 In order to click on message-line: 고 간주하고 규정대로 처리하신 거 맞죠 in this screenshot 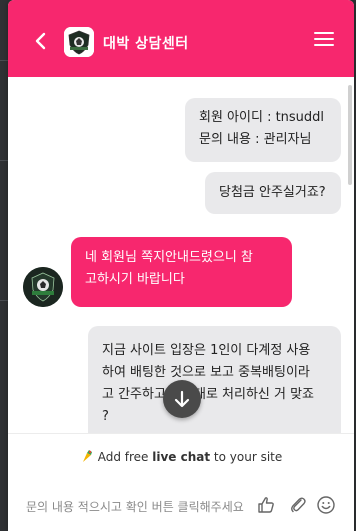, I will do `click(208, 394)`.